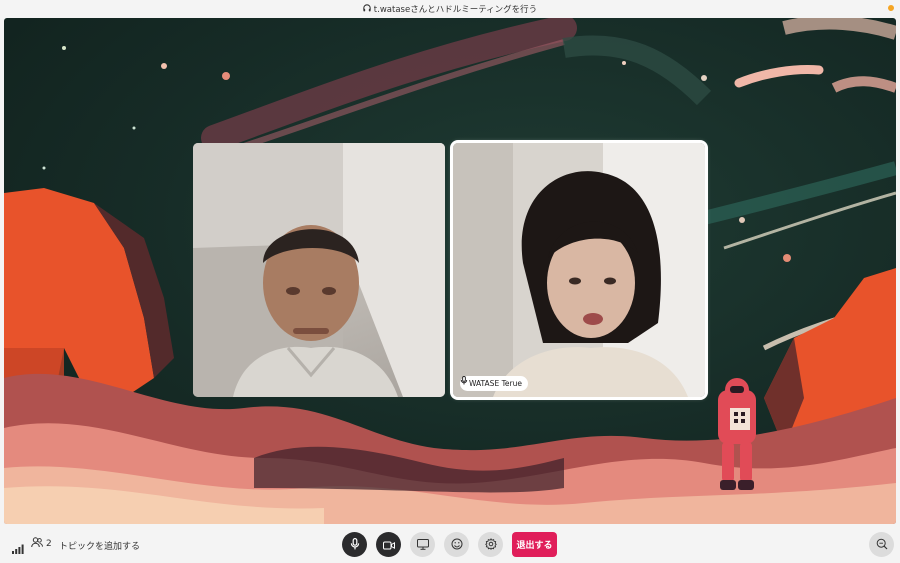  What do you see at coordinates (367, 9) in the screenshot?
I see `headphones-icon` at bounding box center [367, 9].